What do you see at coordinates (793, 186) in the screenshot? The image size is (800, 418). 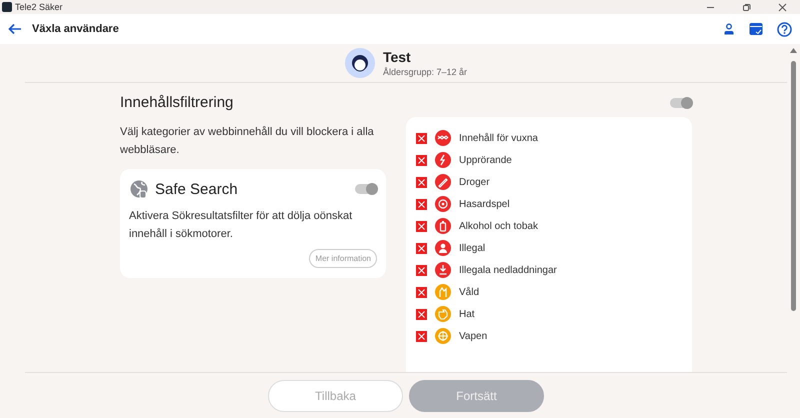 I see `scrollbar-thumb` at bounding box center [793, 186].